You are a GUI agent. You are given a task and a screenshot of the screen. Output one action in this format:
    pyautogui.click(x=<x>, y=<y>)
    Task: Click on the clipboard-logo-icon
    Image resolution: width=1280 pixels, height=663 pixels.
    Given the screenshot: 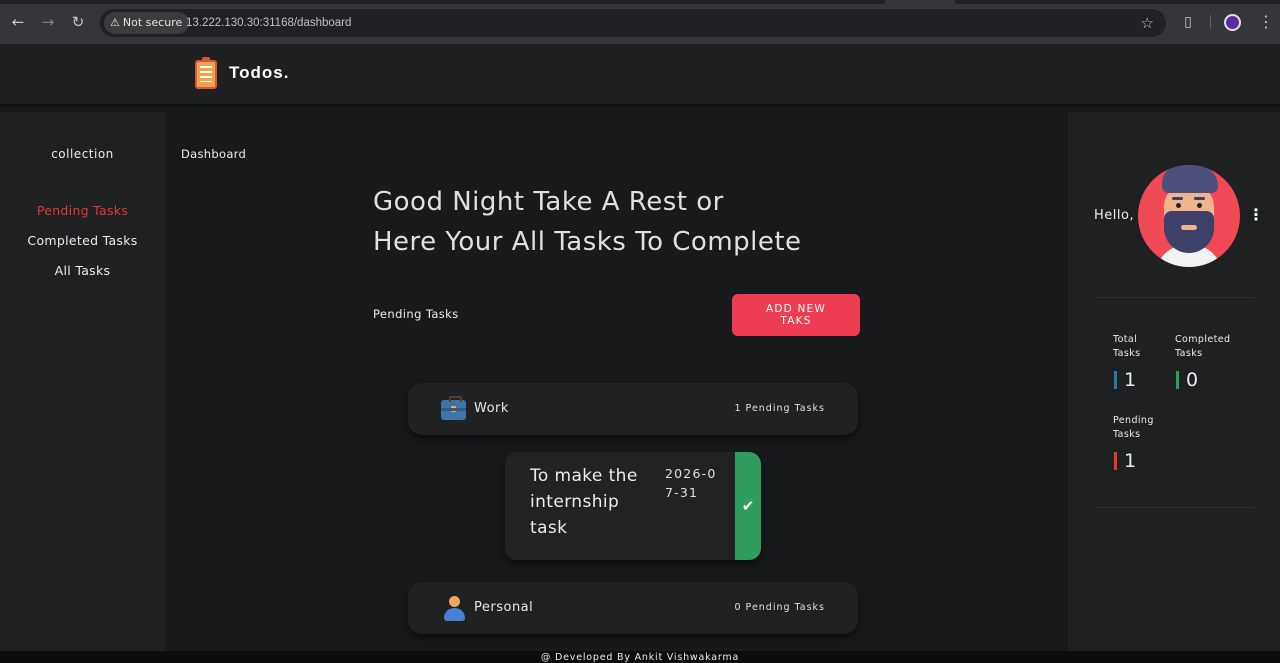 What is the action you would take?
    pyautogui.click(x=206, y=73)
    